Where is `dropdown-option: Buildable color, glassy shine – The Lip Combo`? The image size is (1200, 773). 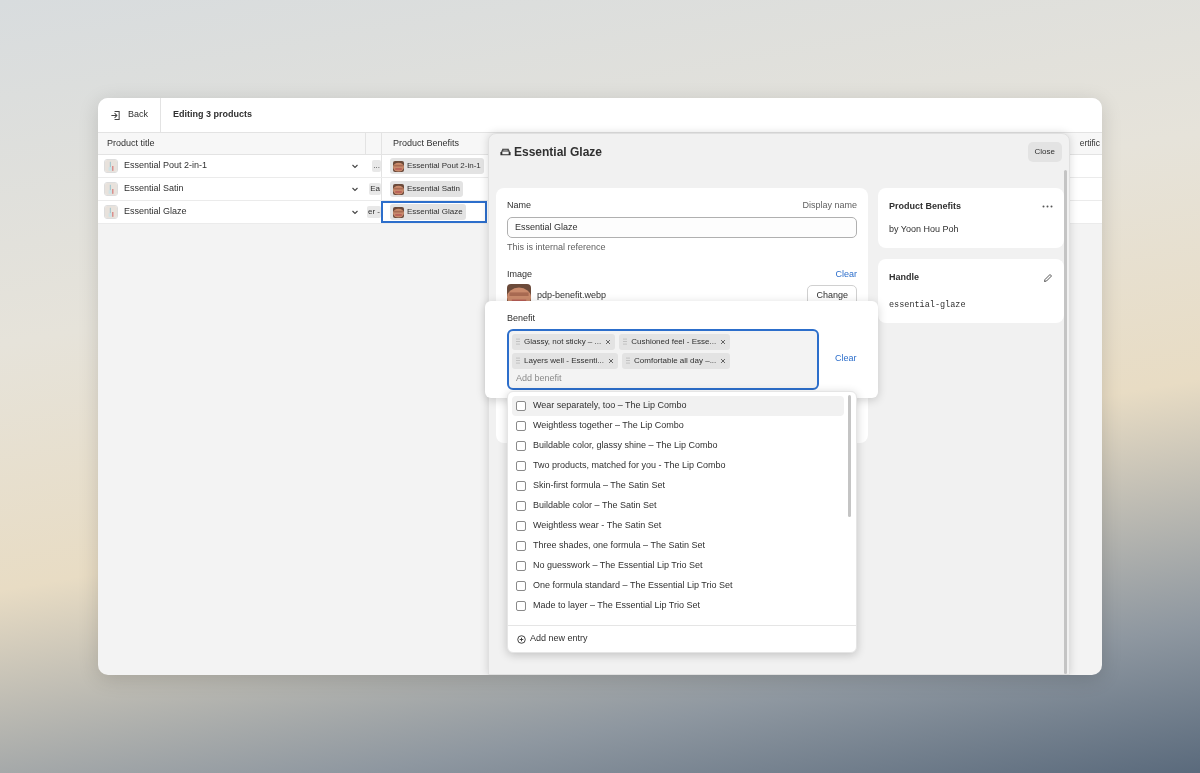
dropdown-option: Buildable color, glassy shine – The Lip Combo is located at coordinates (678, 446).